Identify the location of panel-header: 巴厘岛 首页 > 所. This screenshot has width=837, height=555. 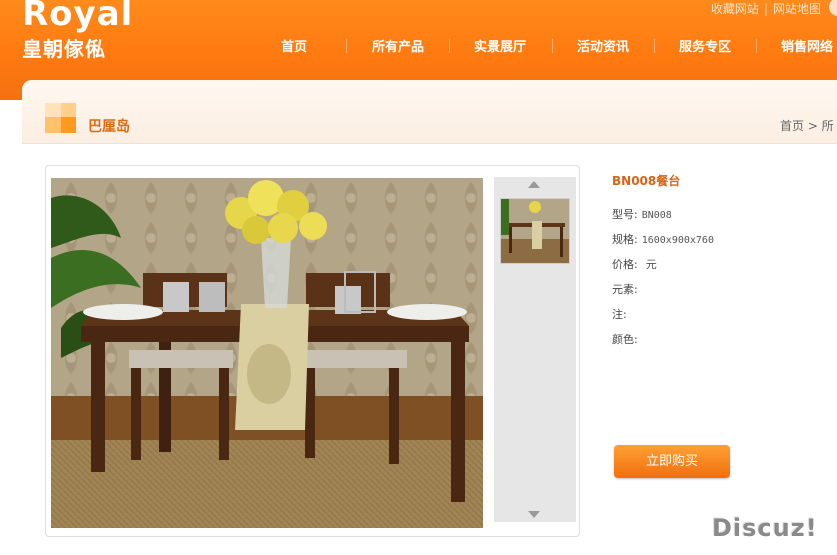
(429, 112).